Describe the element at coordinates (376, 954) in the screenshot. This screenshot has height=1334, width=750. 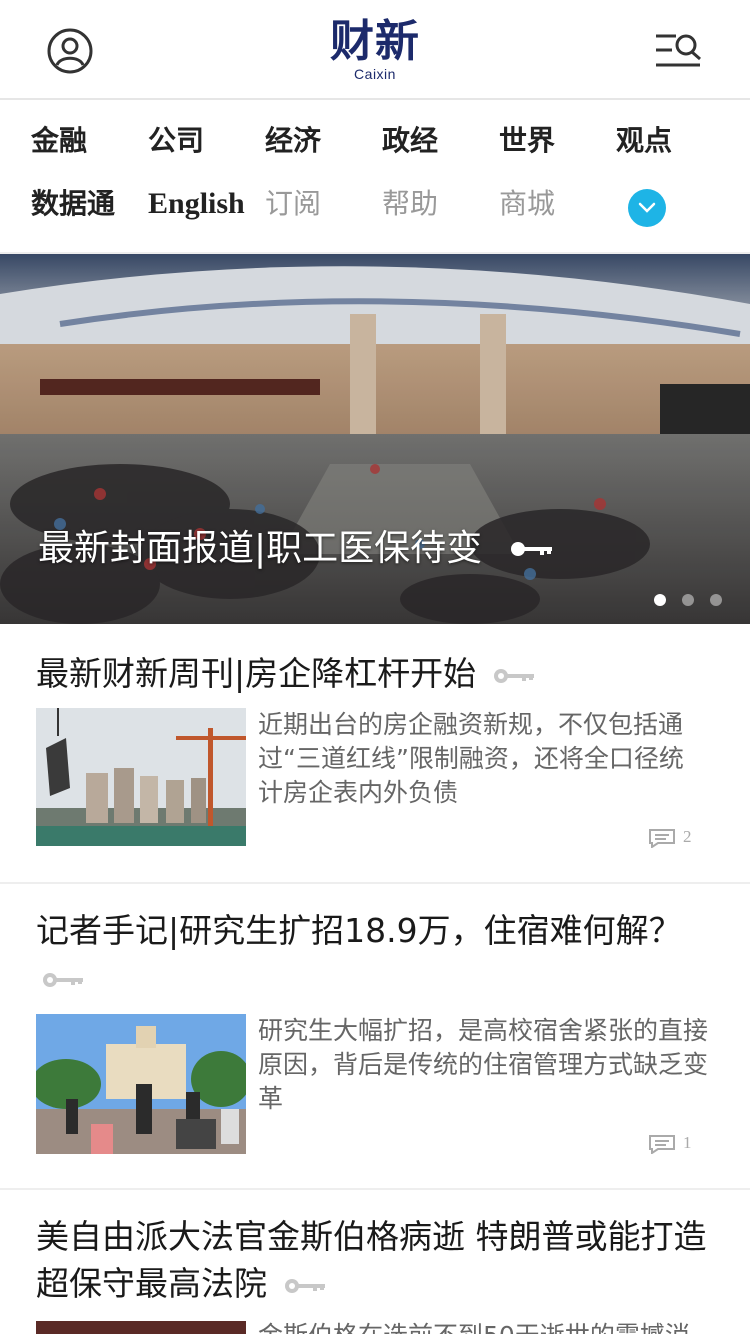
I see `article-title: 记者手记|研究生扩招18.9万，住宿难何解？` at that location.